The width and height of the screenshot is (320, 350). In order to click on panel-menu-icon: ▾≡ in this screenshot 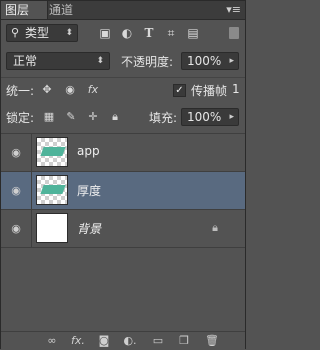, I will do `click(233, 10)`.